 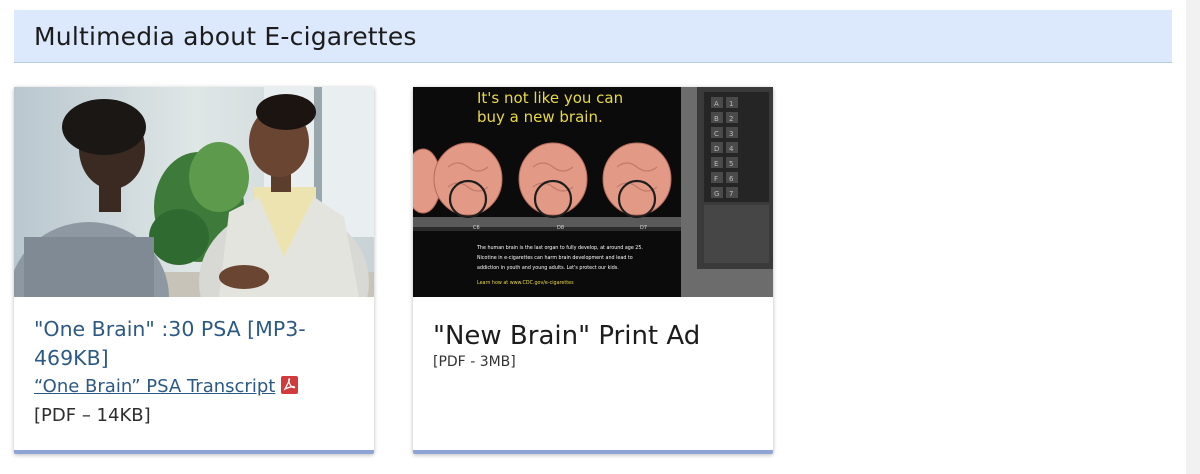 I want to click on scrollbar-track, so click(x=1193, y=237).